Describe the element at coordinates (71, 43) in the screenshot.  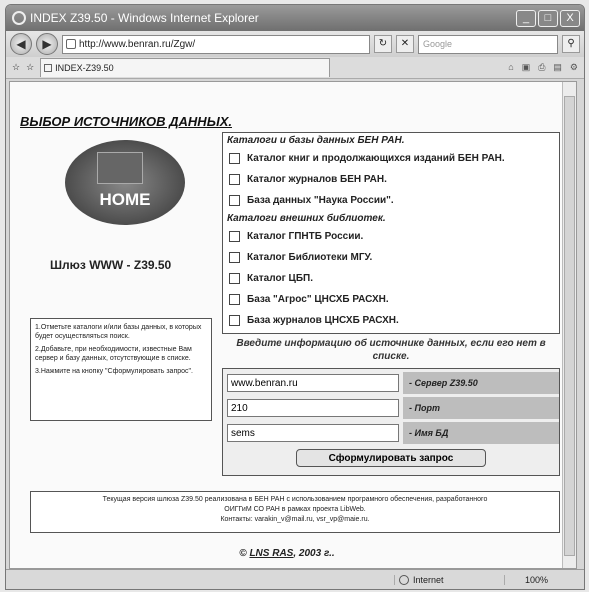
I see `page-icon` at that location.